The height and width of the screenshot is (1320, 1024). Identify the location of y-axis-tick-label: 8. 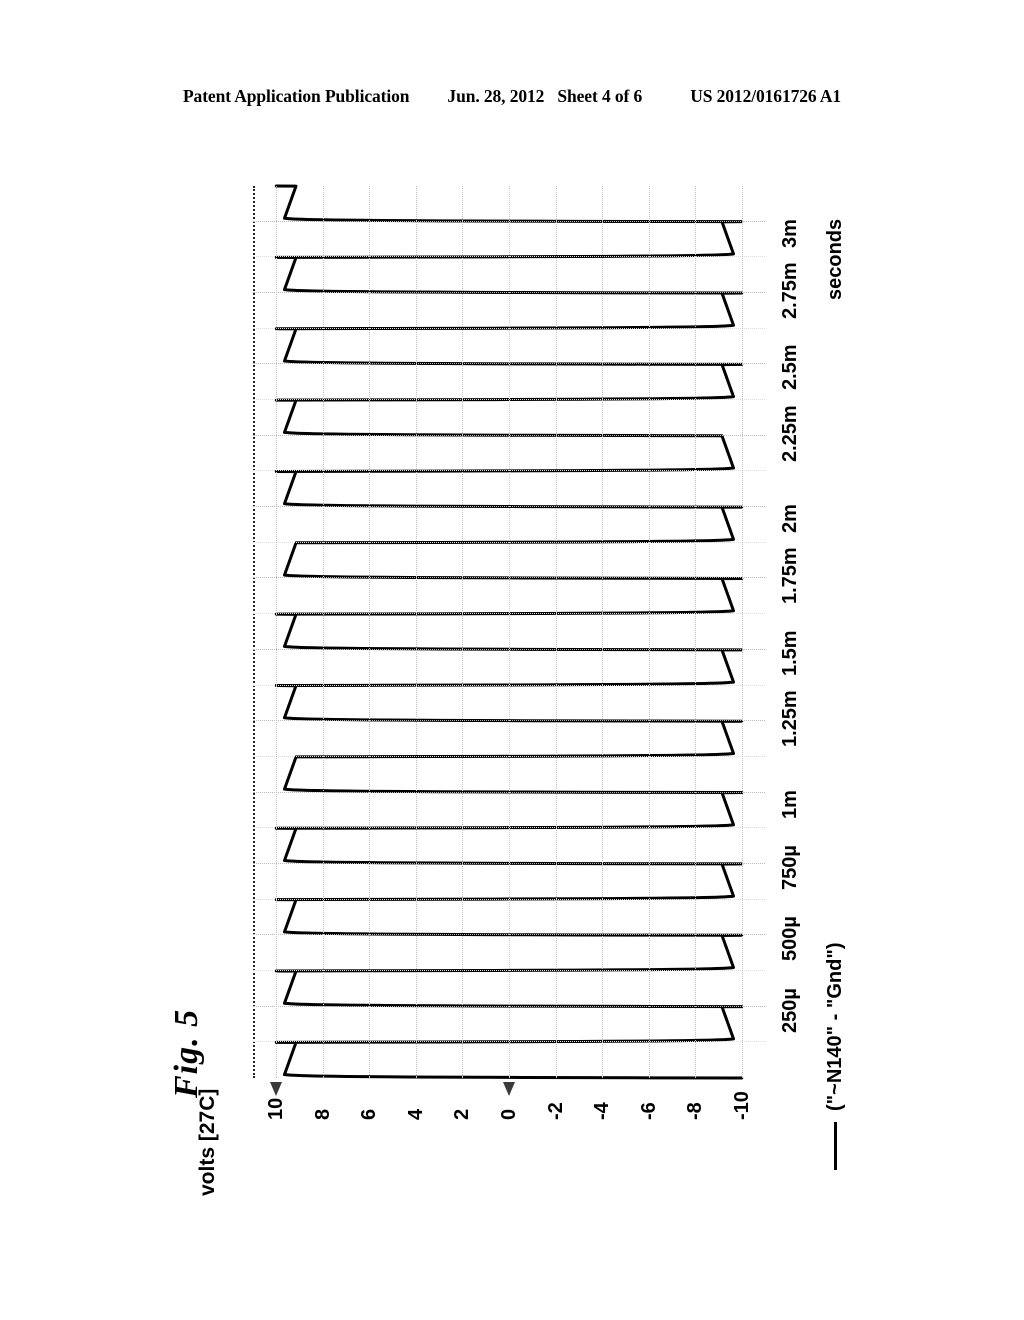
(322, 1114).